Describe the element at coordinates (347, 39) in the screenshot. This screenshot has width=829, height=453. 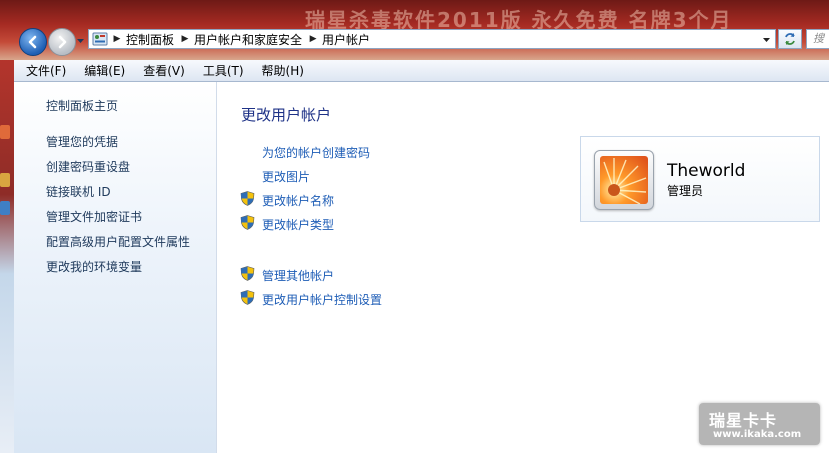
I see `breadcrumb-user-accounts: 用户帐户` at that location.